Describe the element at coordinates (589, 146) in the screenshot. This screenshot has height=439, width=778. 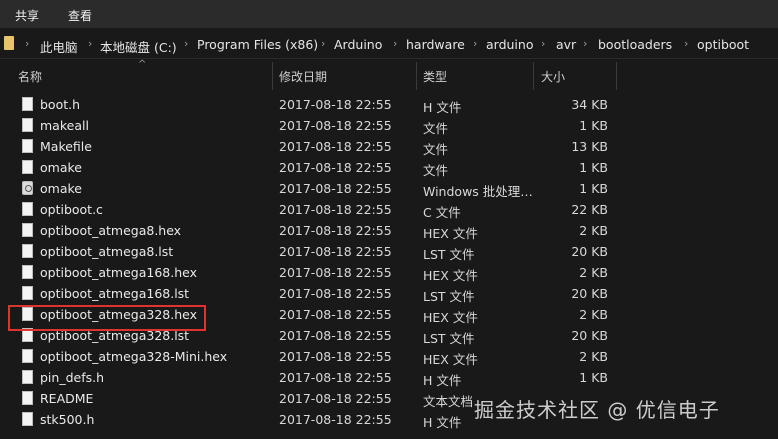
I see `file-size: 13 KB` at that location.